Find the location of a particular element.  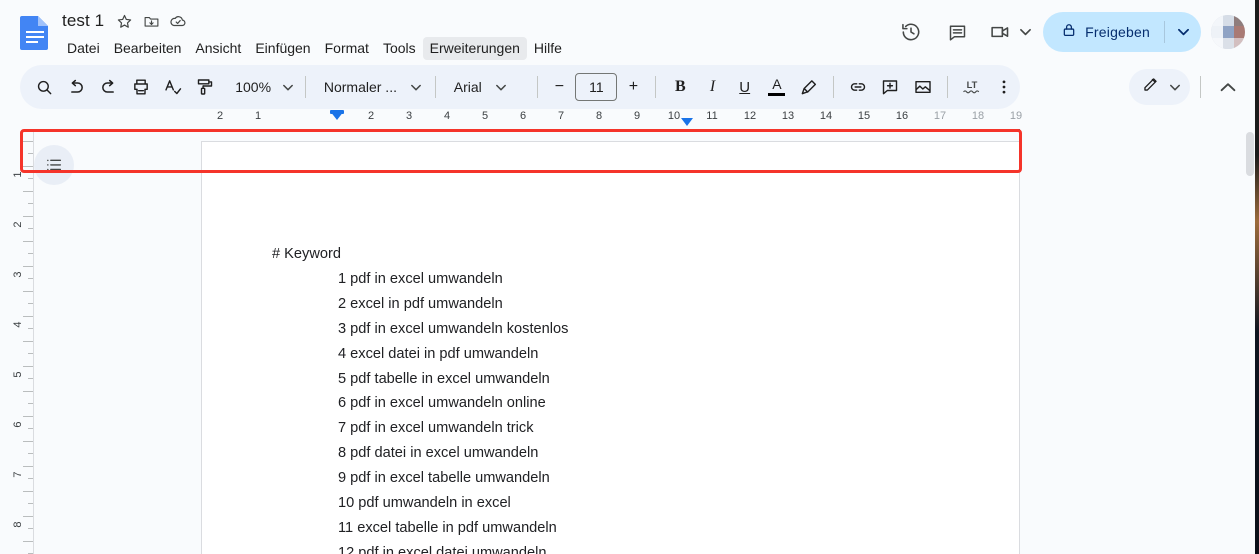

text-color-button: A is located at coordinates (777, 87).